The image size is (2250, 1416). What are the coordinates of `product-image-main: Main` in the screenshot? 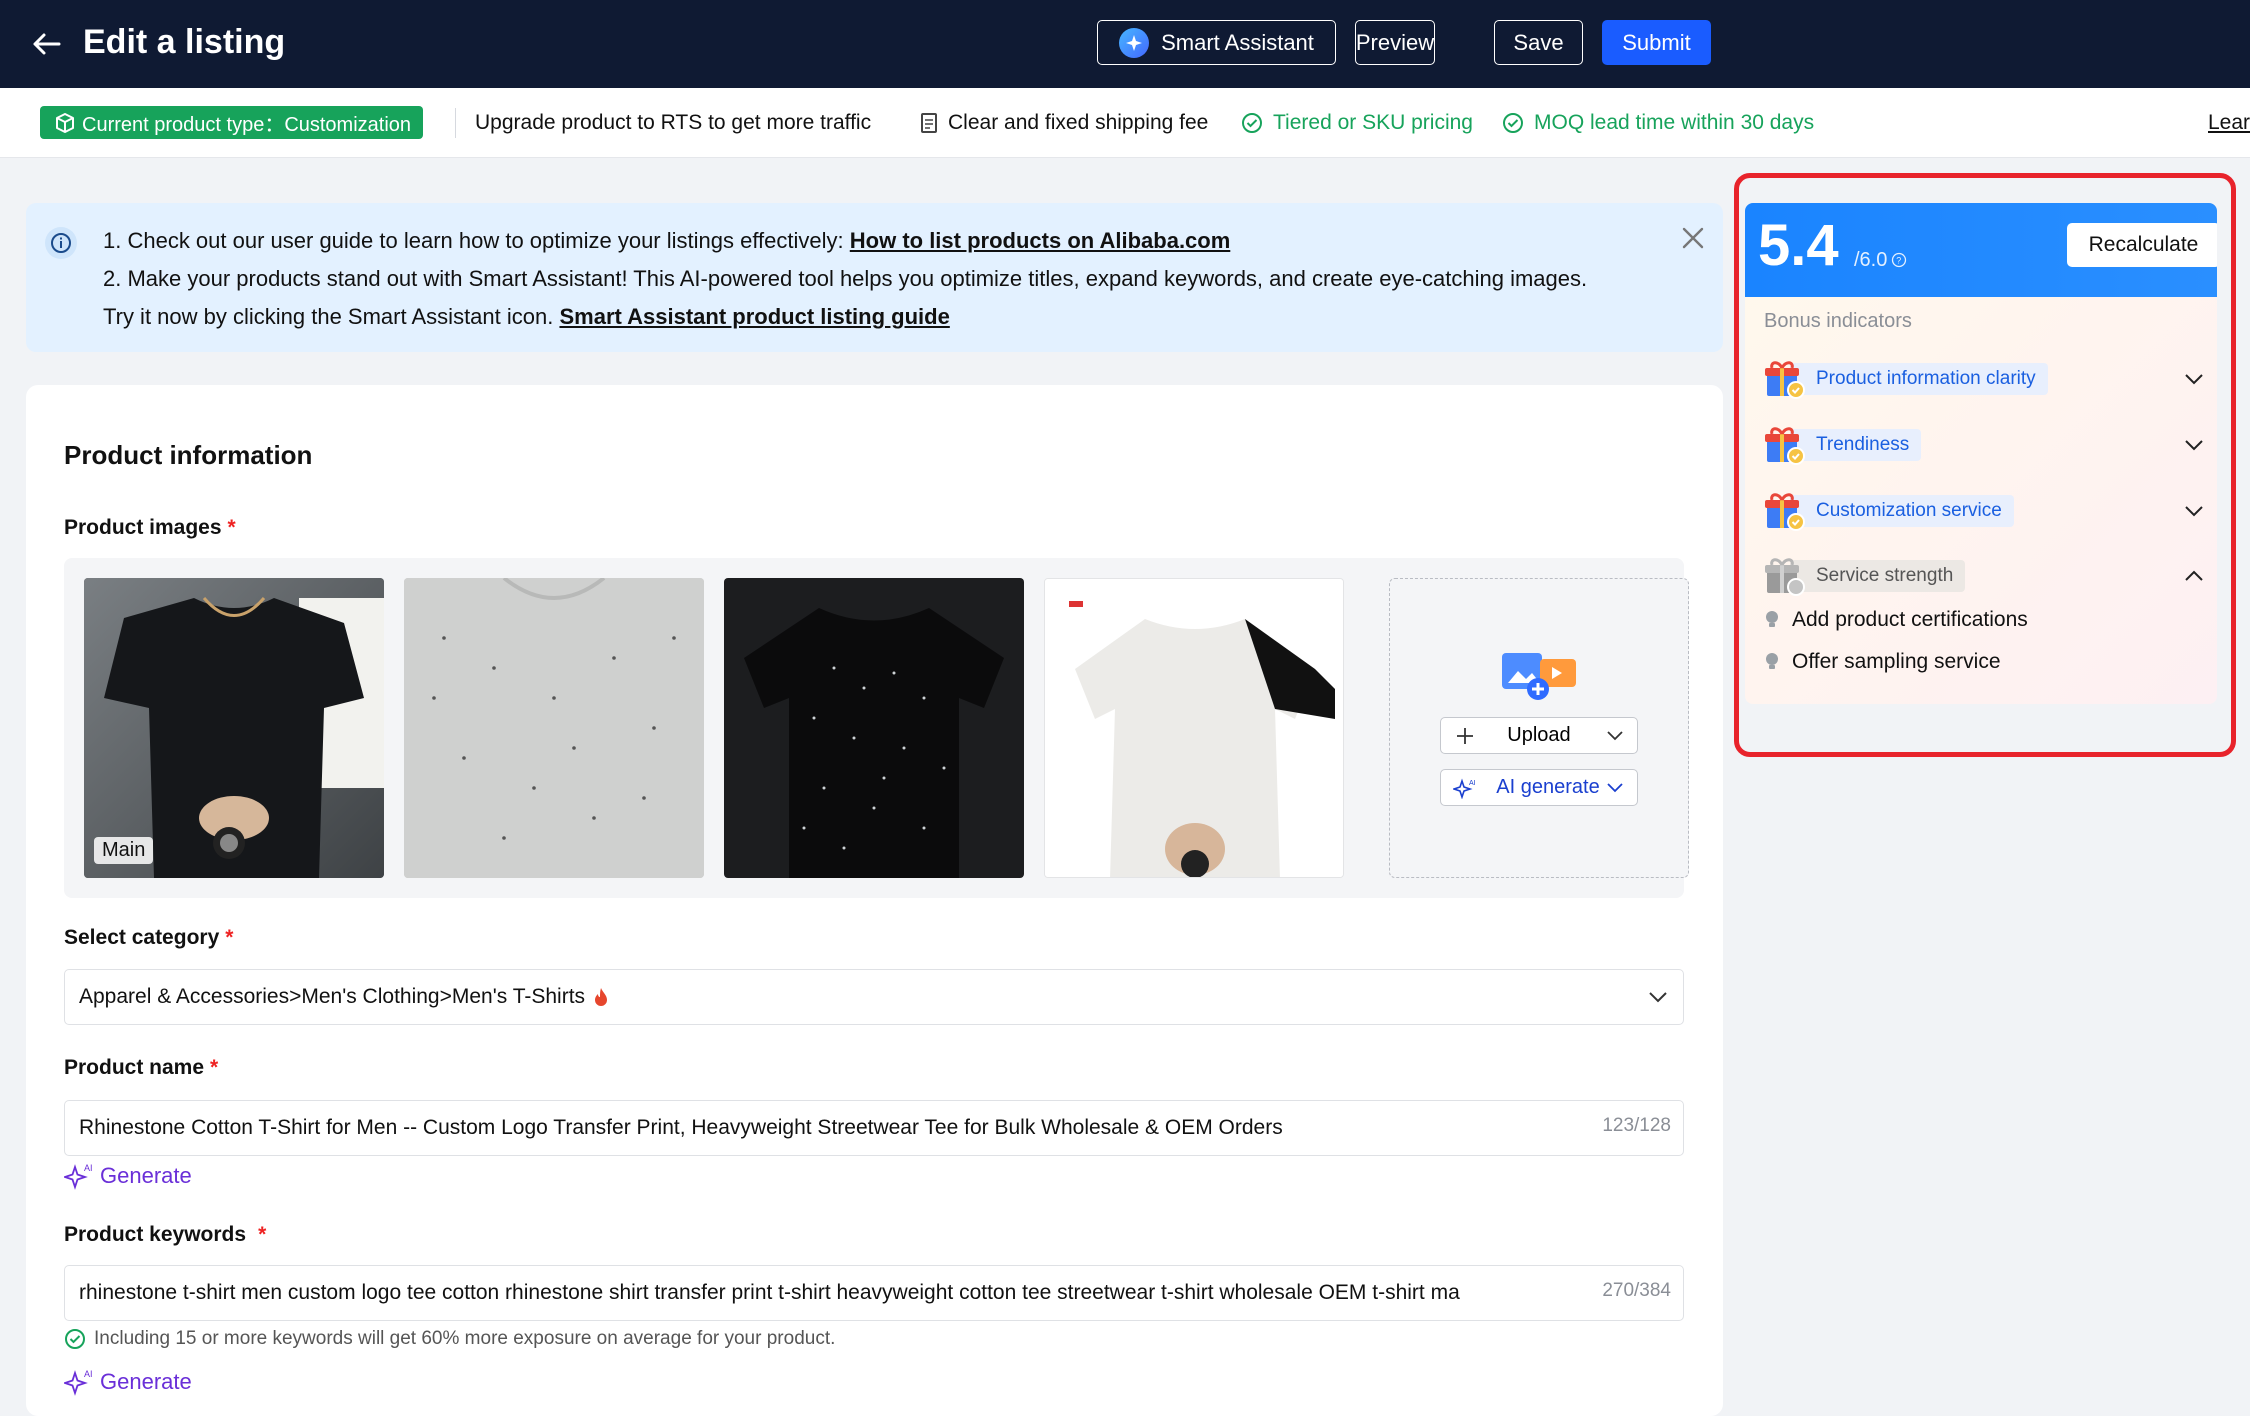 It's located at (234, 728).